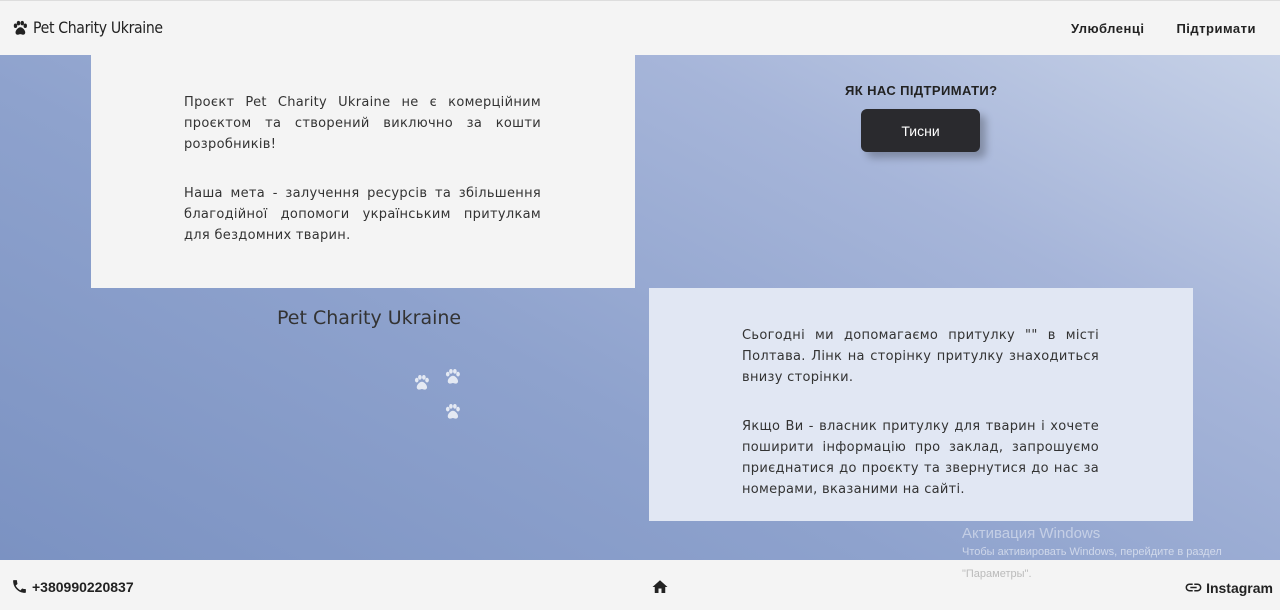 This screenshot has width=1280, height=610. What do you see at coordinates (369, 318) in the screenshot?
I see `center-brand-title: Pet Charity Ukraine` at bounding box center [369, 318].